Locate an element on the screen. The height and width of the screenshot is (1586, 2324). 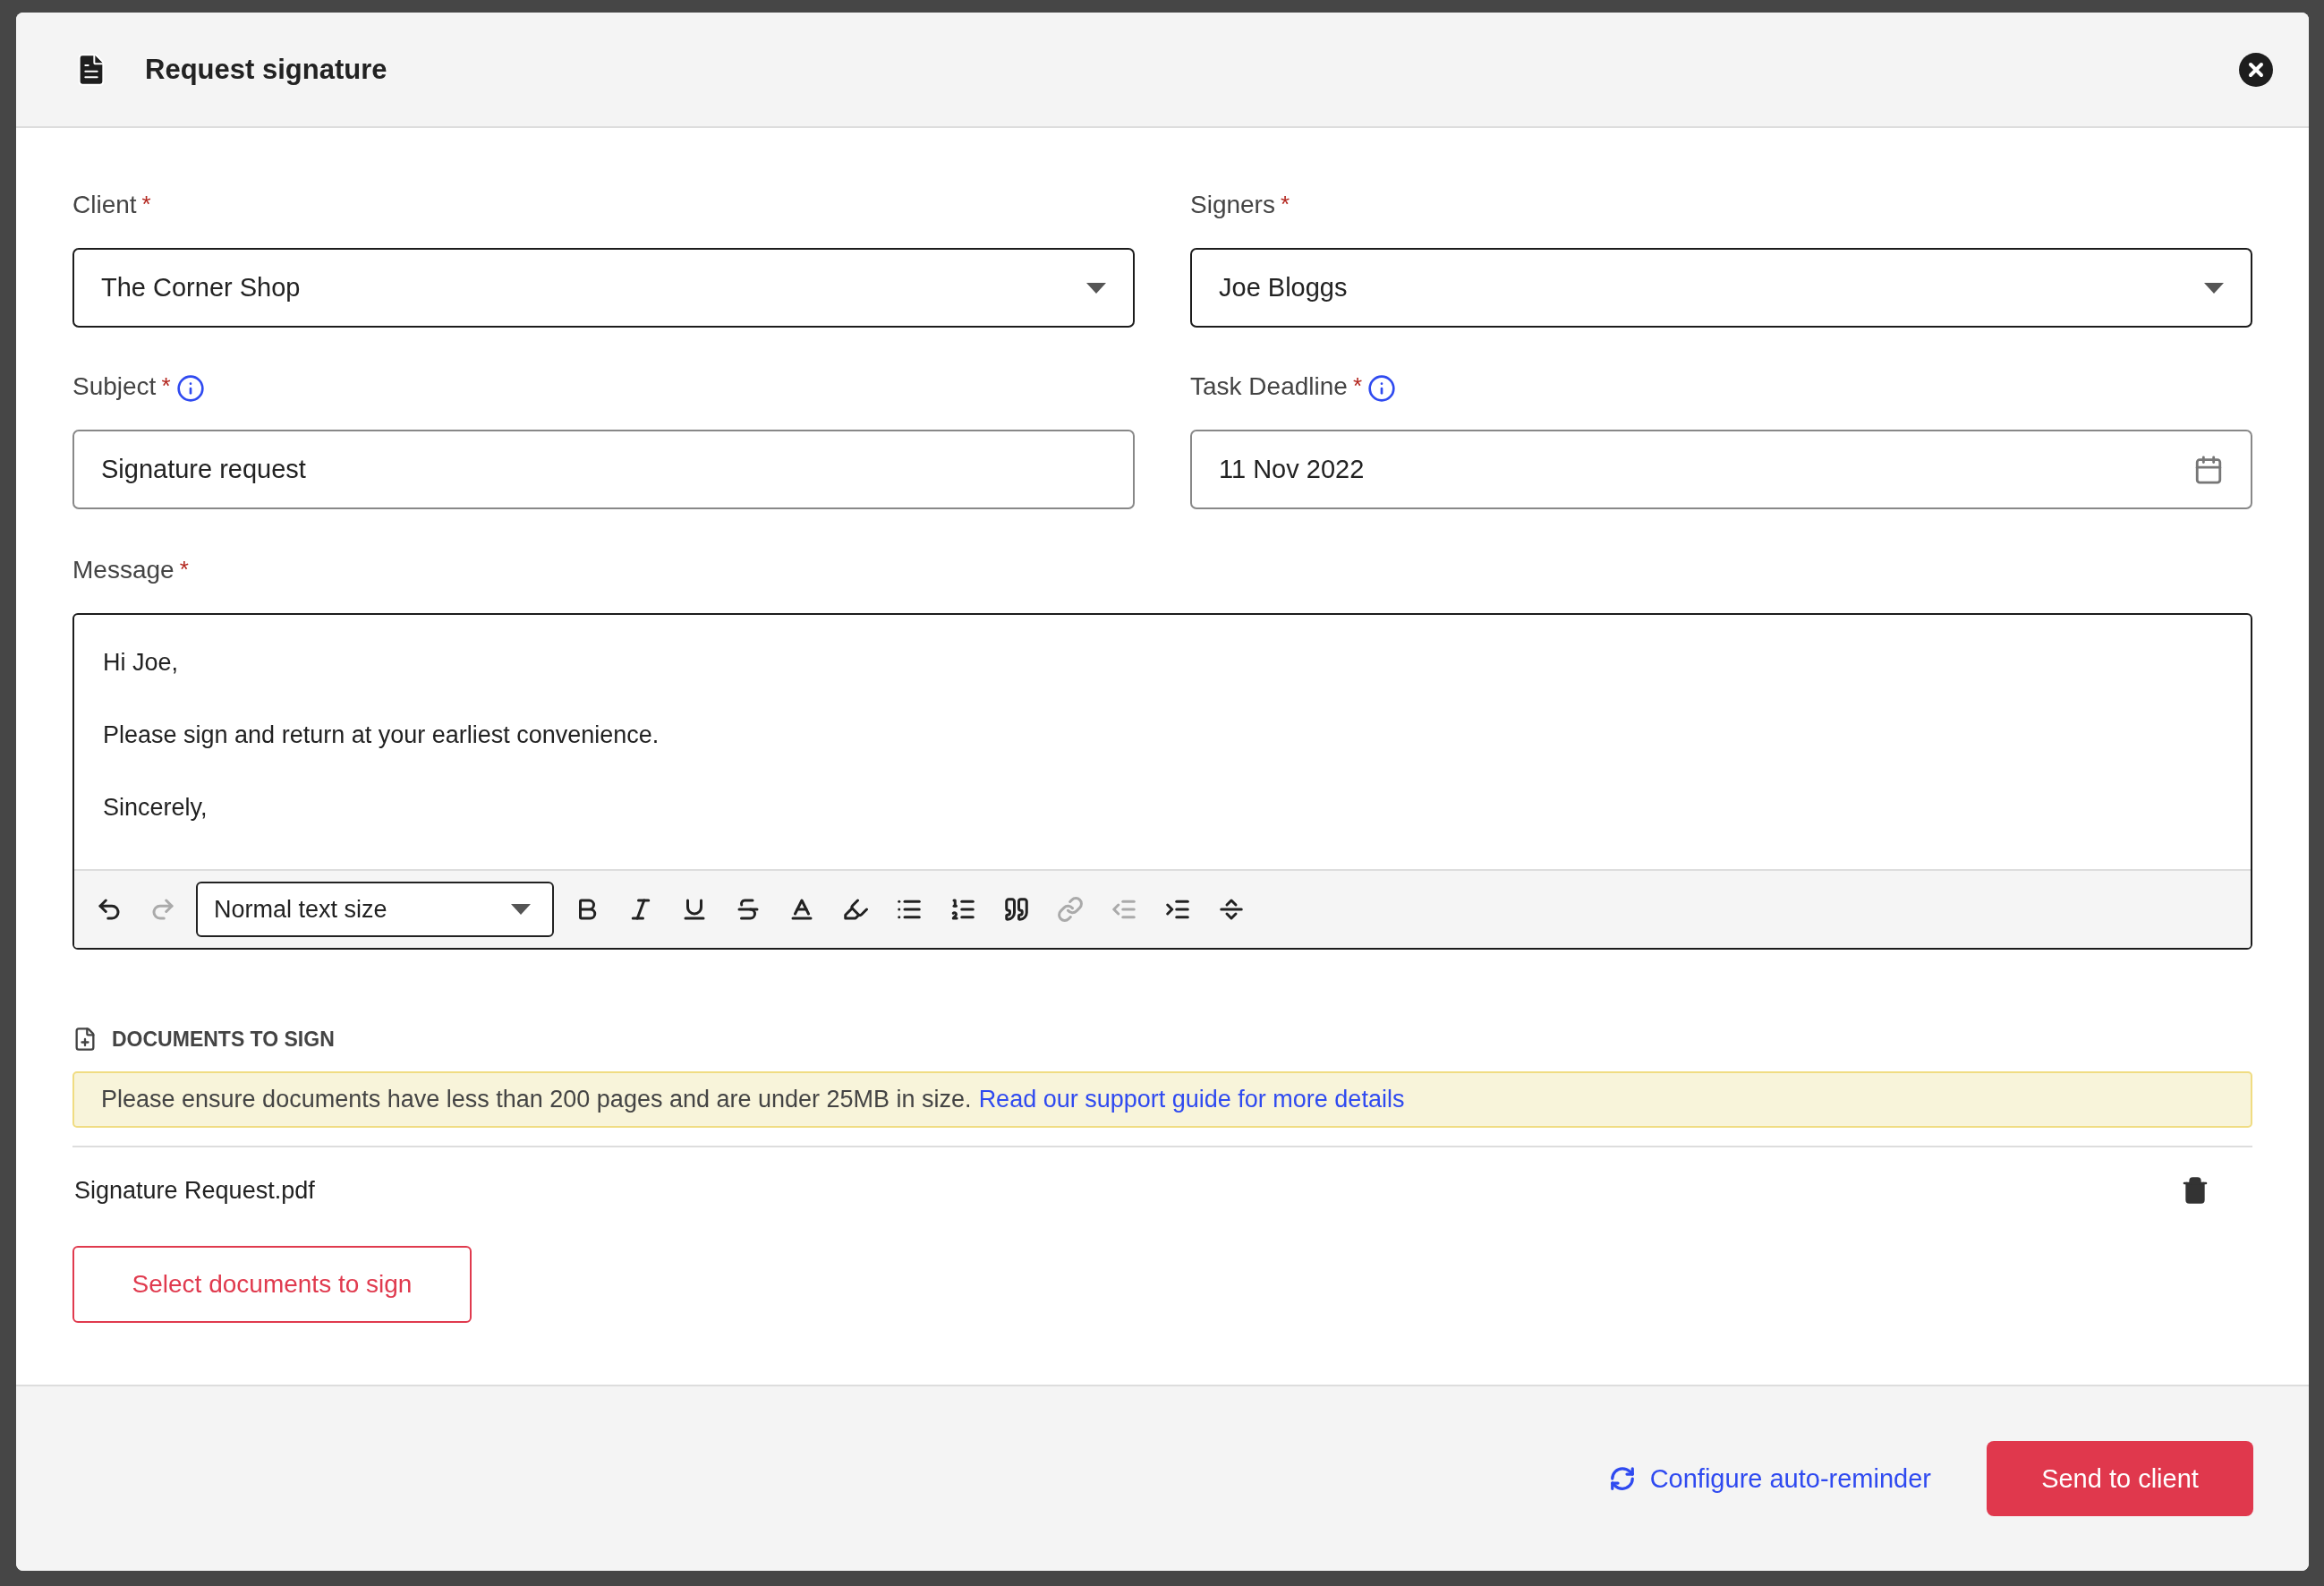
quote-icon is located at coordinates (1016, 909).